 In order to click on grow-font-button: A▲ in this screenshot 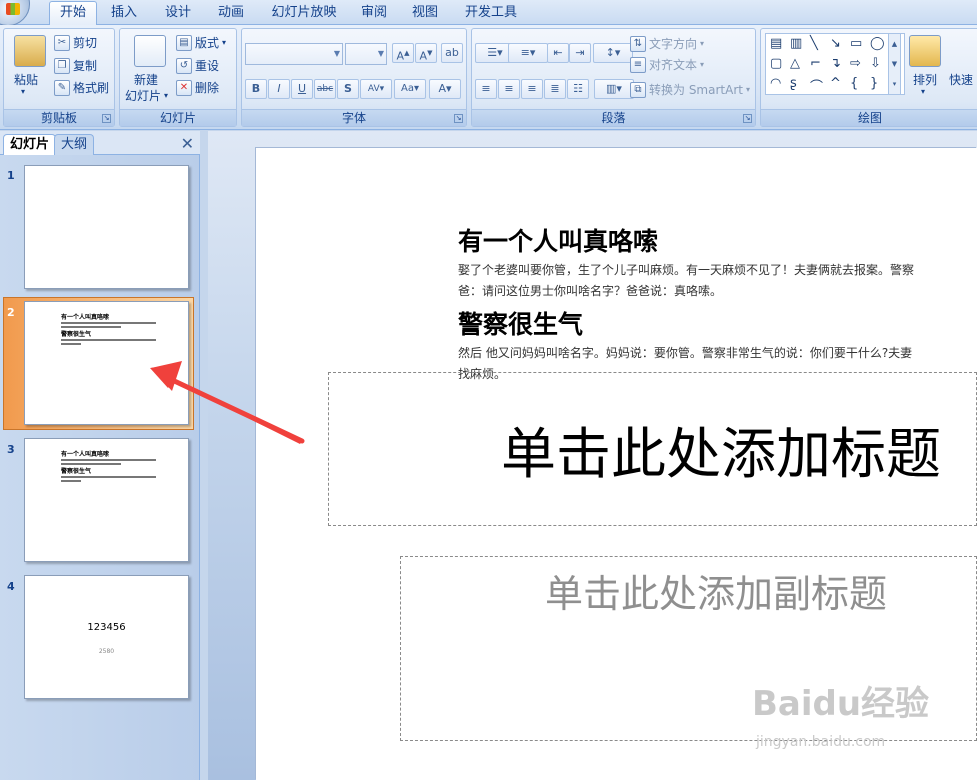, I will do `click(403, 53)`.